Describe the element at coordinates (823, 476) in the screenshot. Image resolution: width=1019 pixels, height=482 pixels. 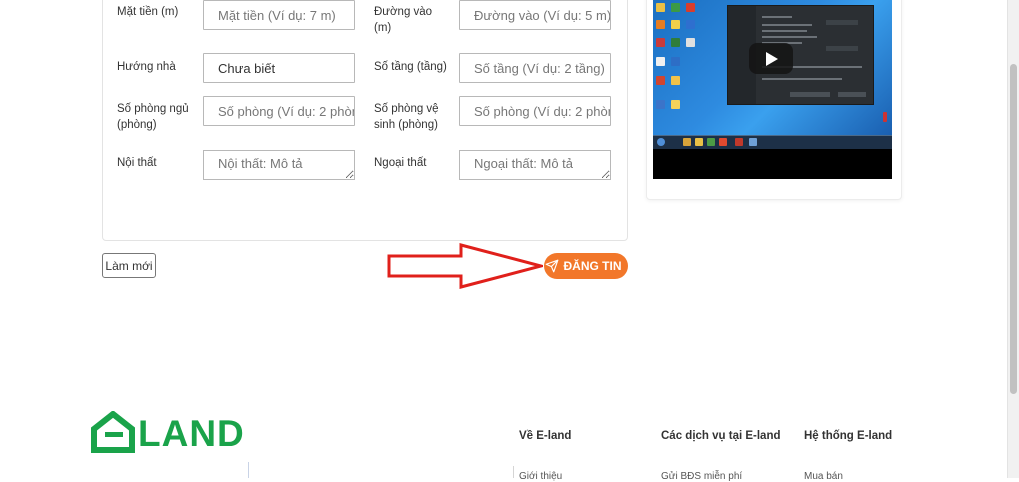
I see `footer-link-buy-sell: Mua bán` at that location.